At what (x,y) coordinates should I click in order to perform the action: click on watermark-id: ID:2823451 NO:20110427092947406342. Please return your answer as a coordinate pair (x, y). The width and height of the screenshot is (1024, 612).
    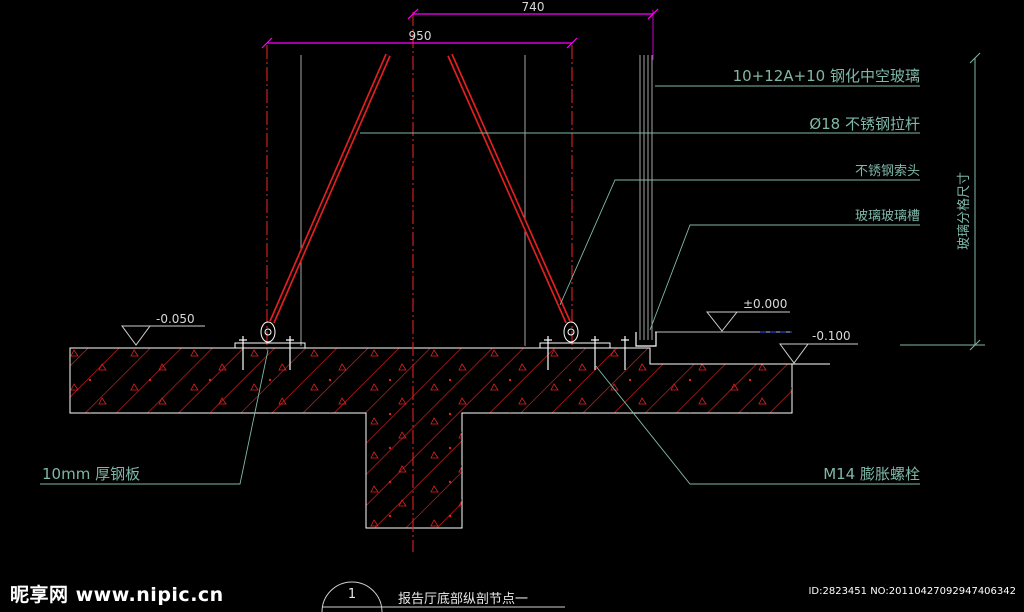
    Looking at the image, I should click on (912, 591).